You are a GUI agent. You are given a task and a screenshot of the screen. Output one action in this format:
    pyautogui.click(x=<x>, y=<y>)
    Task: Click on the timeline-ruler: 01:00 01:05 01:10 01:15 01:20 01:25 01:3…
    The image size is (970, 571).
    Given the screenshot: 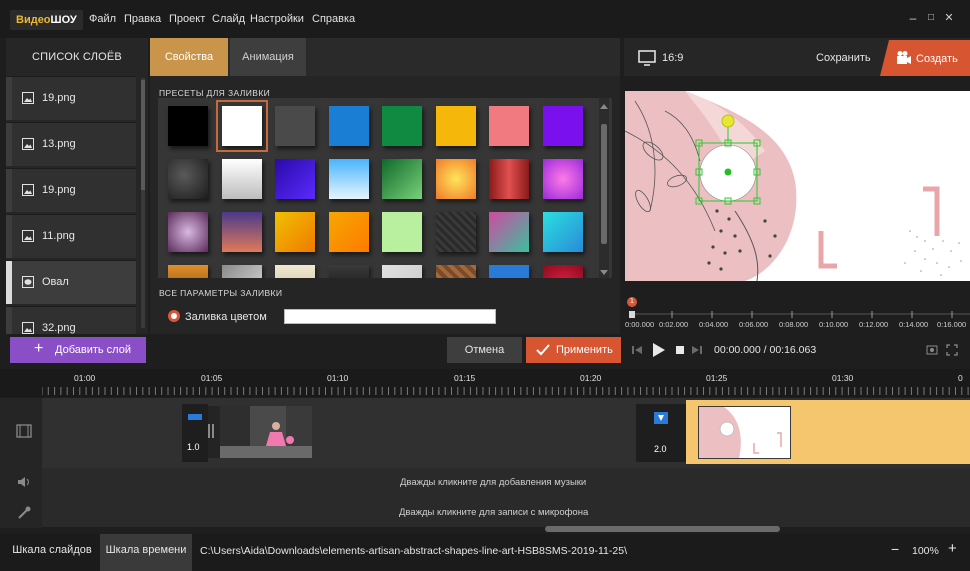 What is the action you would take?
    pyautogui.click(x=485, y=383)
    